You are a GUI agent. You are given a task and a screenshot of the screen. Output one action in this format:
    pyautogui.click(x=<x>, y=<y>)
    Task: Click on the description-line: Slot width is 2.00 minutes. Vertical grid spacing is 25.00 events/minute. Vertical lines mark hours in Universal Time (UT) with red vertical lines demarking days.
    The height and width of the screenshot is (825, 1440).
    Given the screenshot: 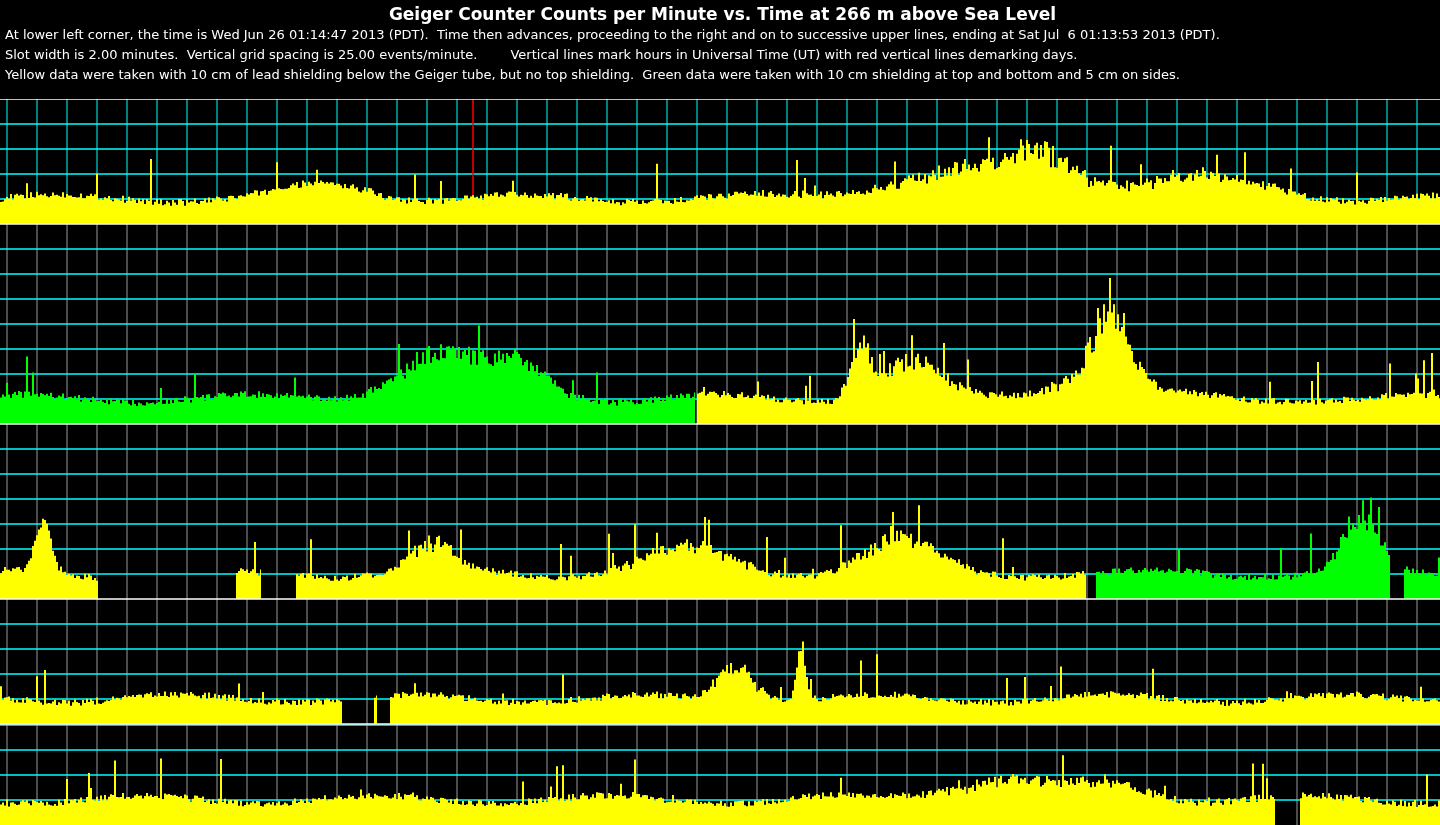 What is the action you would take?
    pyautogui.click(x=542, y=55)
    